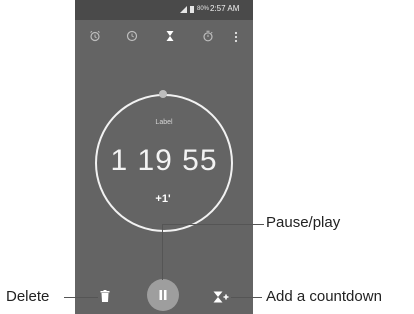 The width and height of the screenshot is (414, 314). I want to click on battery-percentage: 80%, so click(203, 9).